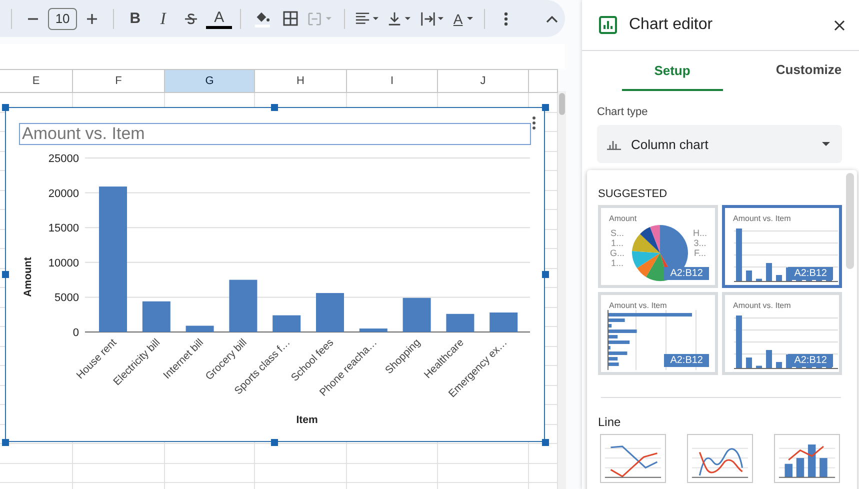 The width and height of the screenshot is (859, 489). What do you see at coordinates (28, 277) in the screenshot?
I see `y-axis-title: Amount` at bounding box center [28, 277].